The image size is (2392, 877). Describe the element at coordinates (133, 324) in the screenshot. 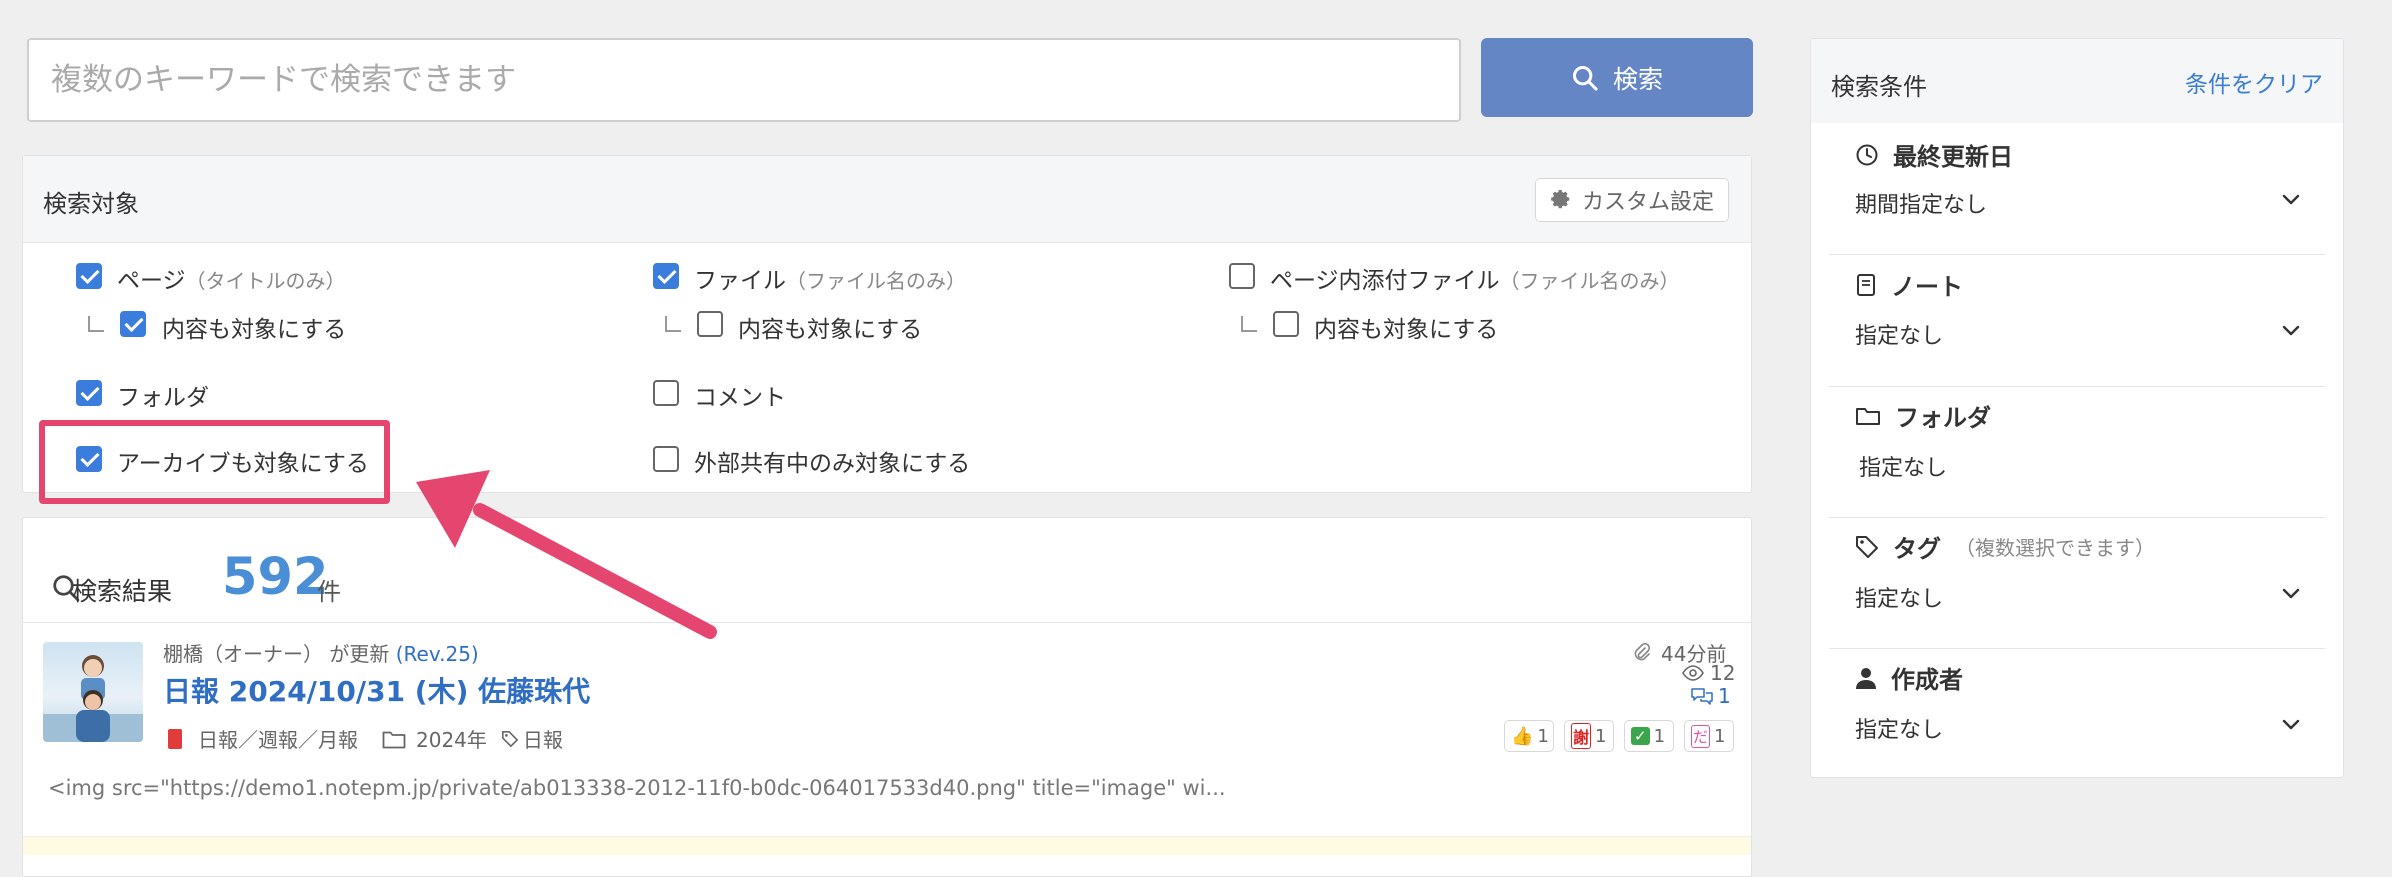

I see `page-content-checkbox` at that location.